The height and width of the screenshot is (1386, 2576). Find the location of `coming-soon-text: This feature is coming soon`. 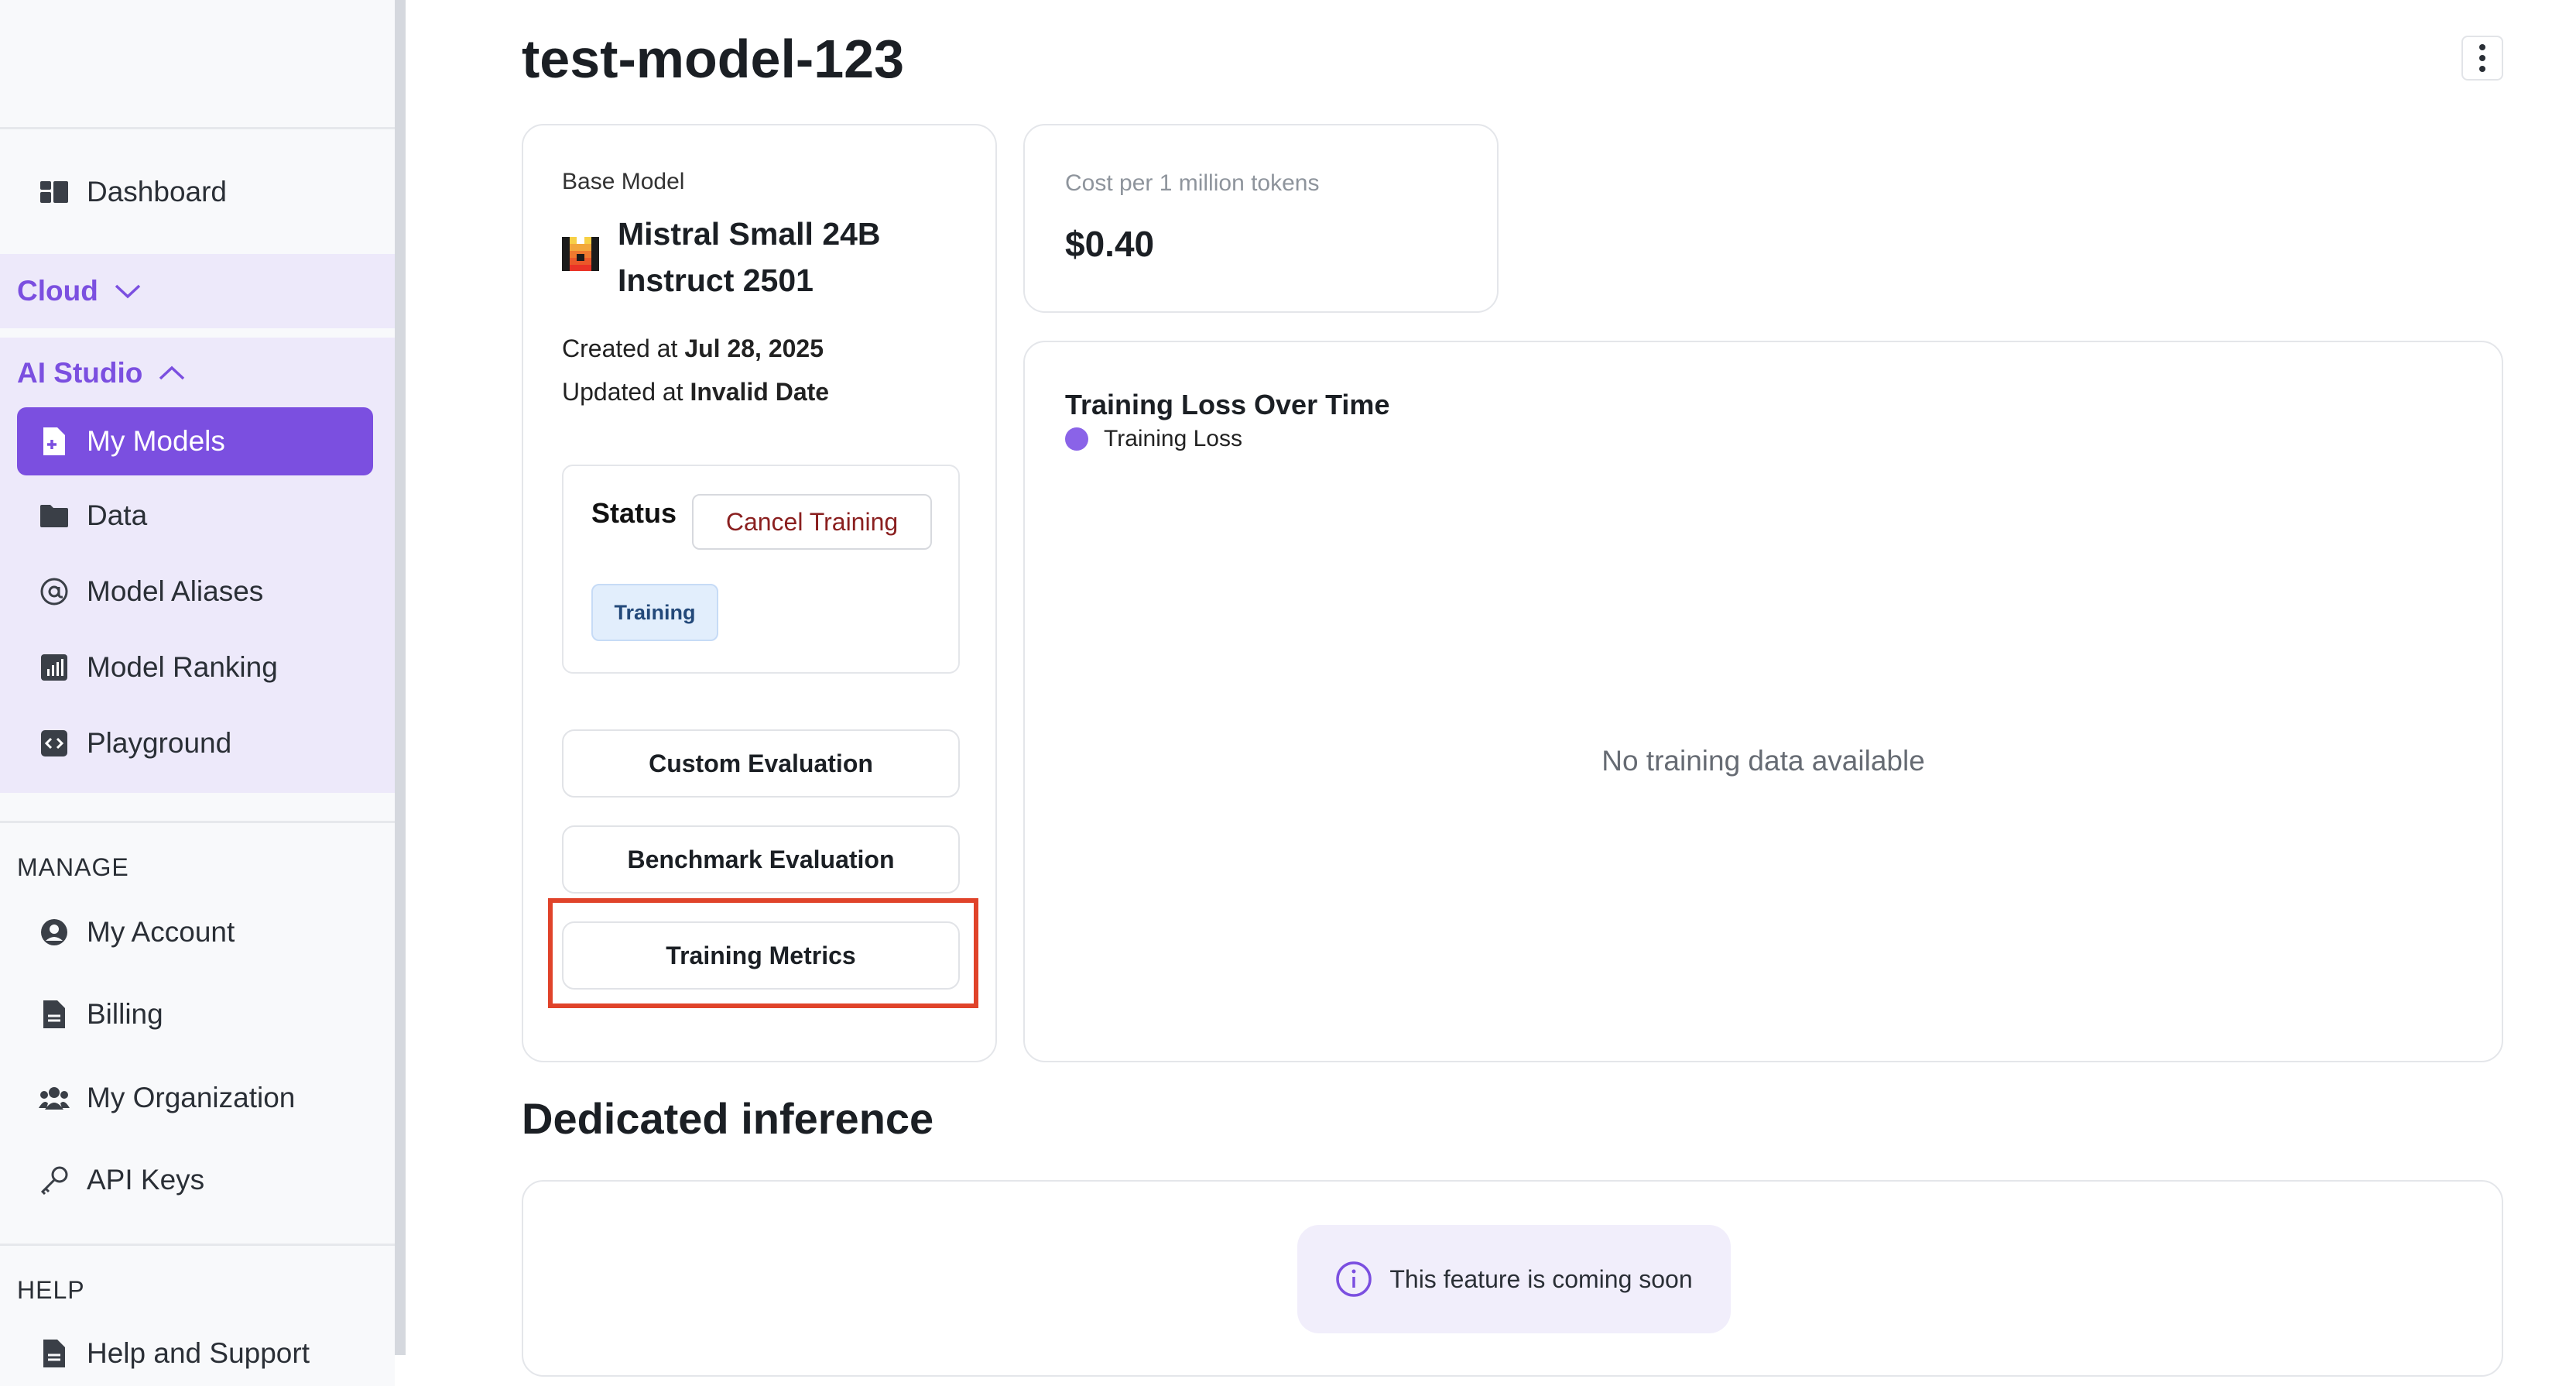

coming-soon-text: This feature is coming soon is located at coordinates (1541, 1278).